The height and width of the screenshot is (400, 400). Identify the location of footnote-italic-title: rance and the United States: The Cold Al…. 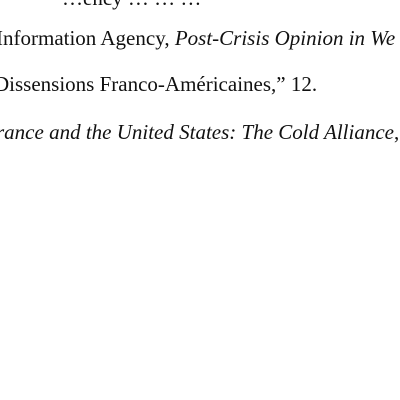
(197, 132).